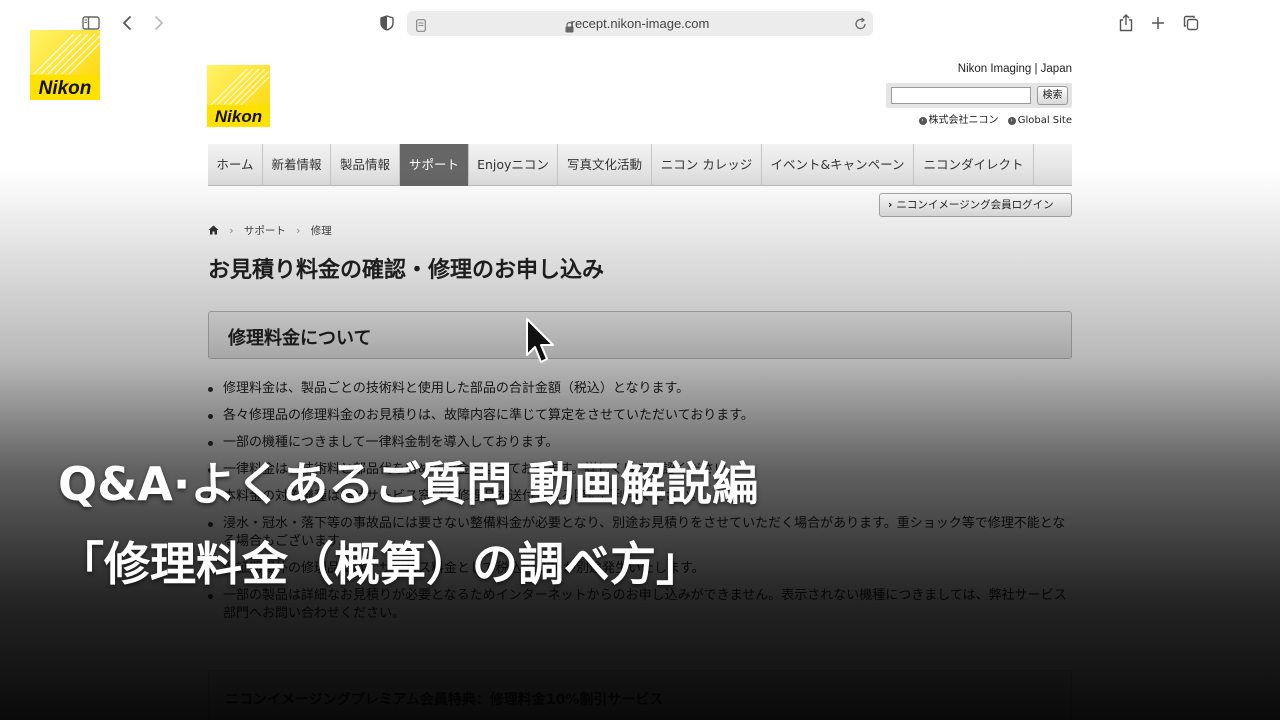  What do you see at coordinates (640, 335) in the screenshot?
I see `section-heading: 修理料金について` at bounding box center [640, 335].